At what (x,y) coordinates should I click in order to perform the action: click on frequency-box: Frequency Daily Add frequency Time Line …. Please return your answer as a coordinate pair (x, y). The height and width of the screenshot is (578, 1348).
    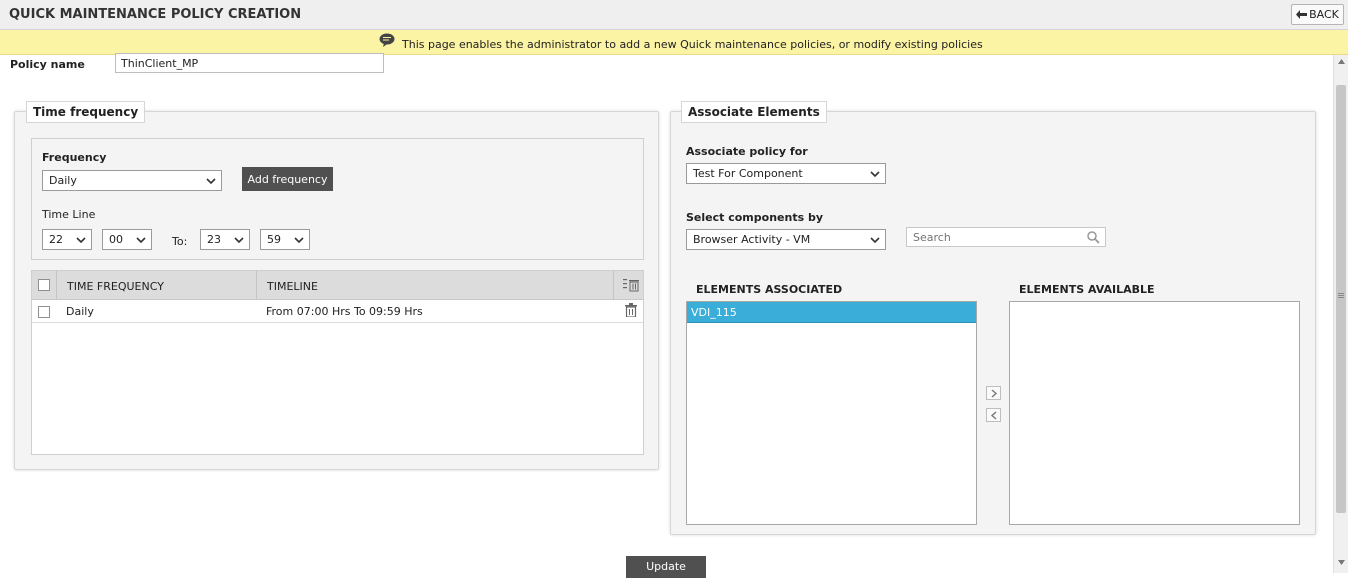
    Looking at the image, I should click on (337, 199).